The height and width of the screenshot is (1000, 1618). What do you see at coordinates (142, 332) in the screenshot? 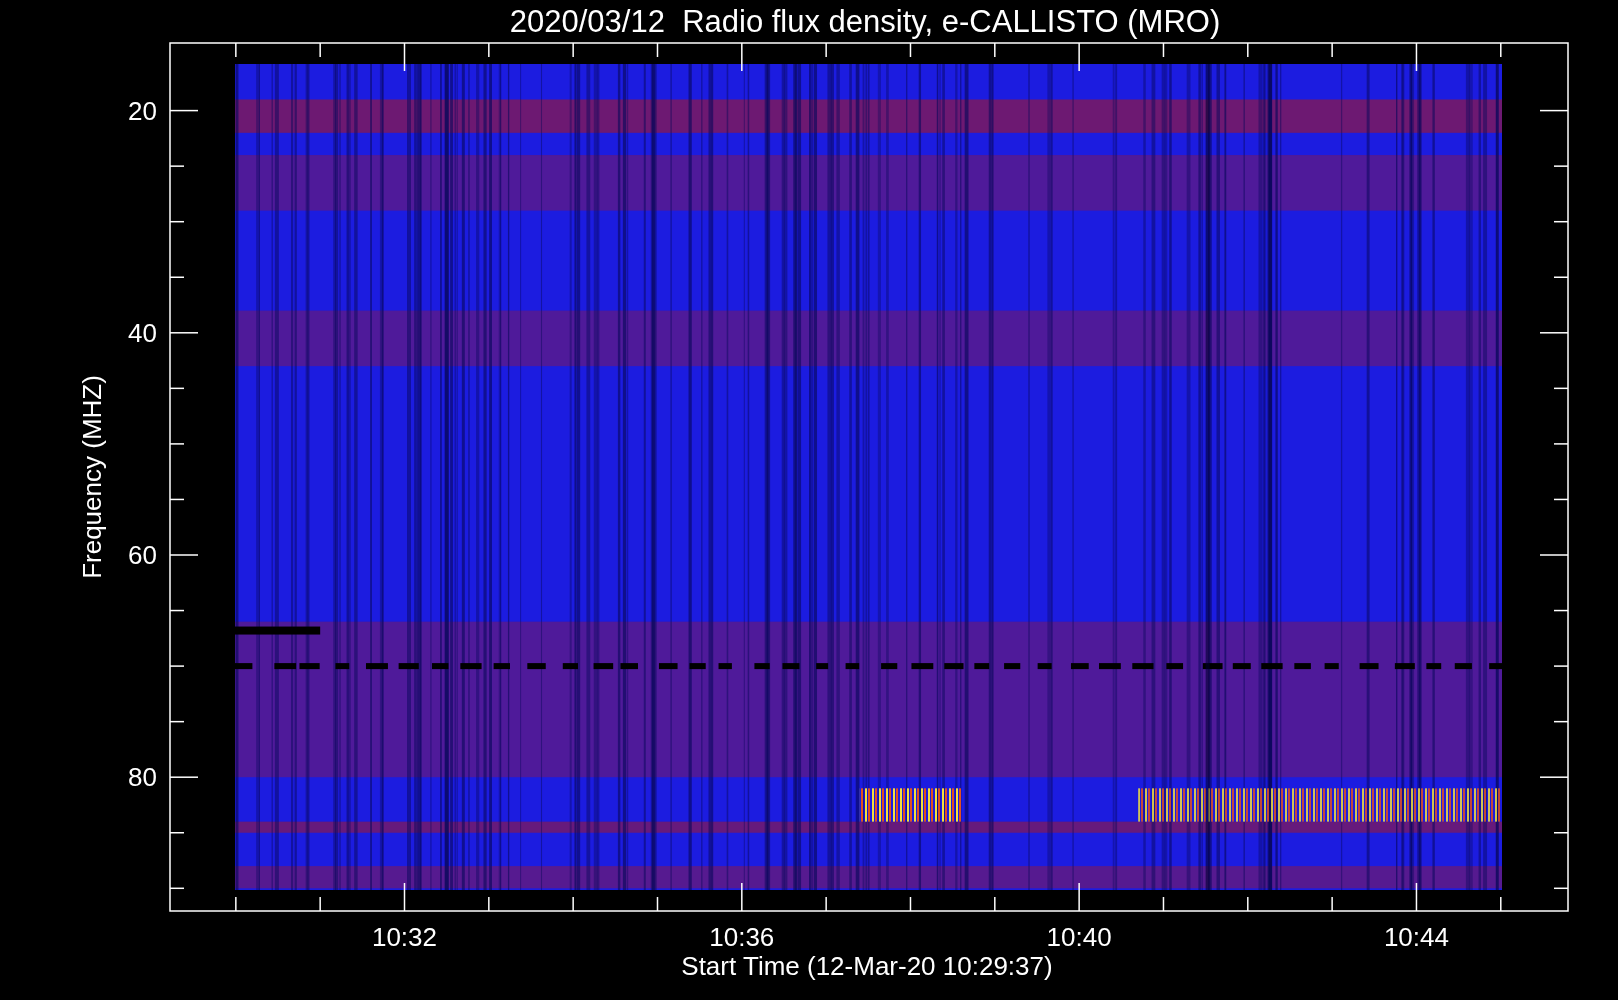
I see `y-tick-label: 40` at bounding box center [142, 332].